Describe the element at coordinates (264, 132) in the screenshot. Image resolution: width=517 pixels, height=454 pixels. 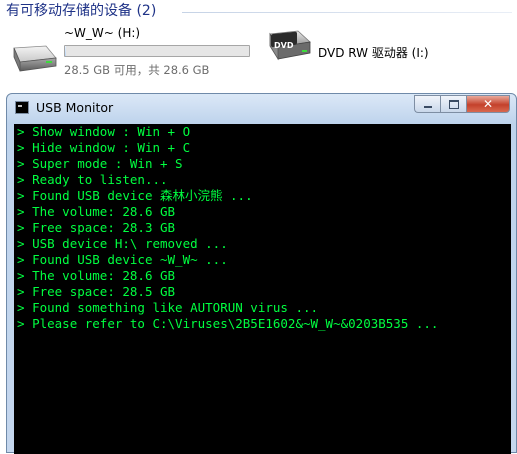
I see `console-line: > Show window : Win + O` at that location.